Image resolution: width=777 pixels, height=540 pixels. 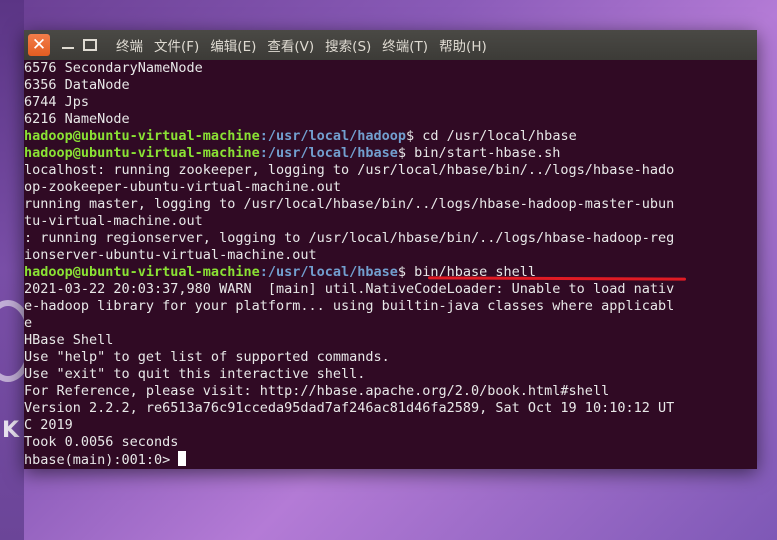 What do you see at coordinates (348, 45) in the screenshot?
I see `menu-search: 搜索(S)` at bounding box center [348, 45].